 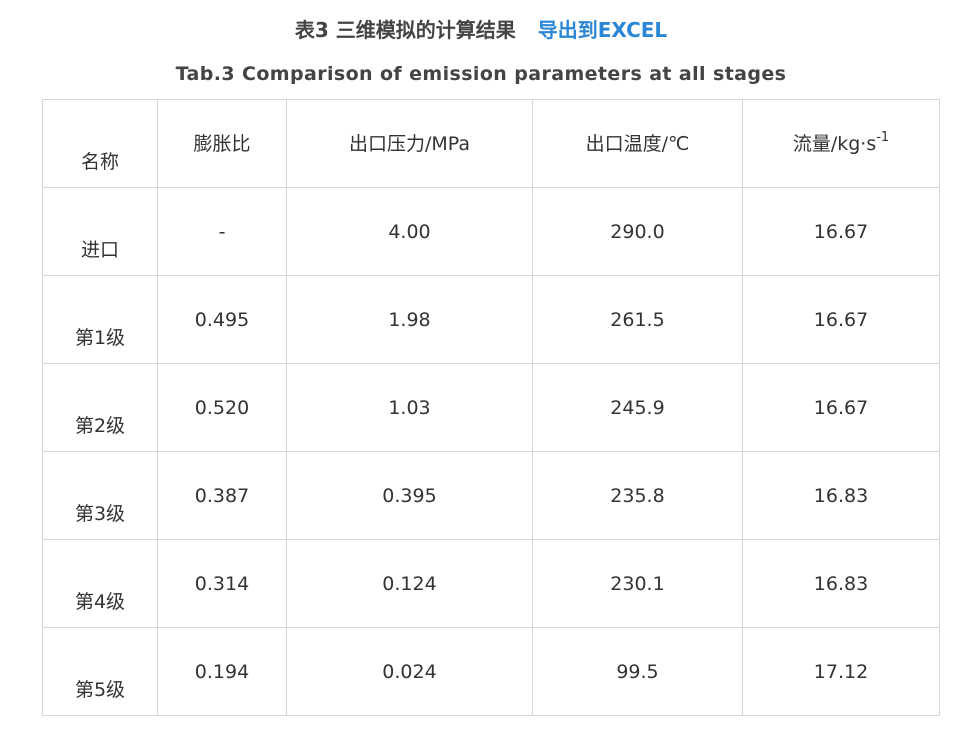 What do you see at coordinates (100, 583) in the screenshot?
I see `row-name-cell: 第4级` at bounding box center [100, 583].